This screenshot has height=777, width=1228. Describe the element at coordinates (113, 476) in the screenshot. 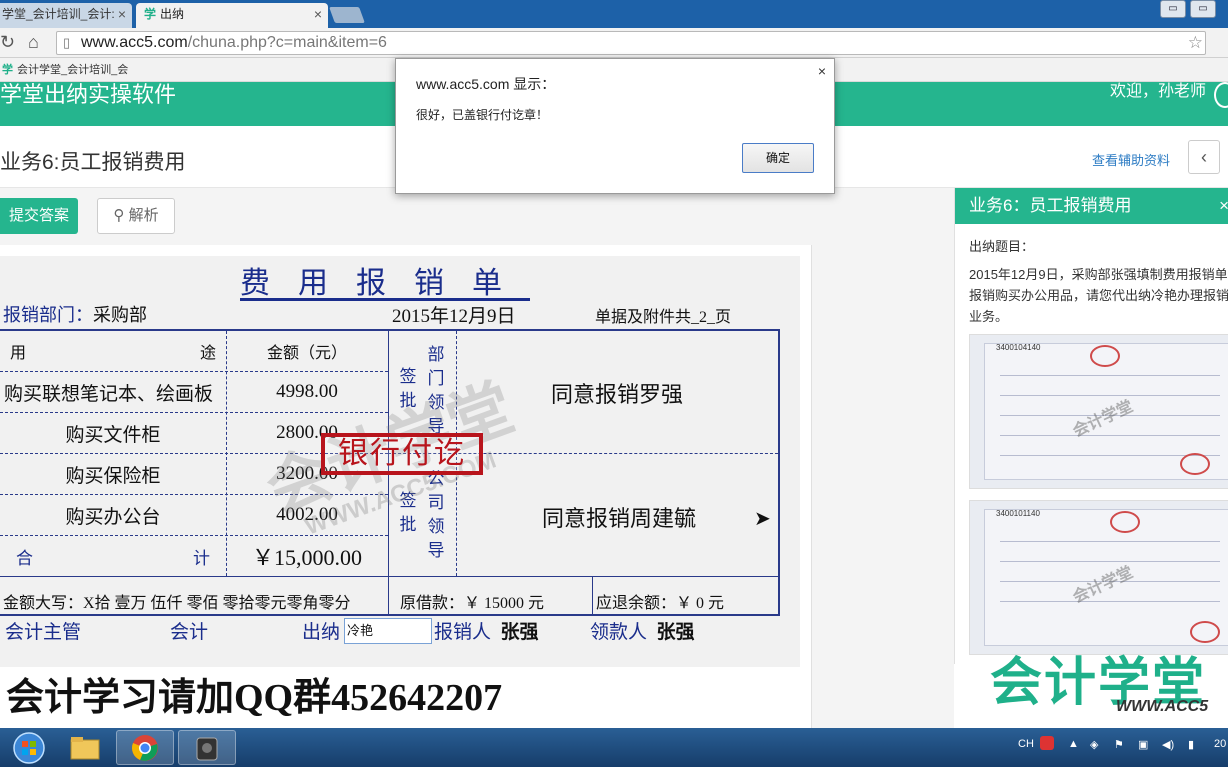

I see `purpose-cell: 购买保险柜` at that location.